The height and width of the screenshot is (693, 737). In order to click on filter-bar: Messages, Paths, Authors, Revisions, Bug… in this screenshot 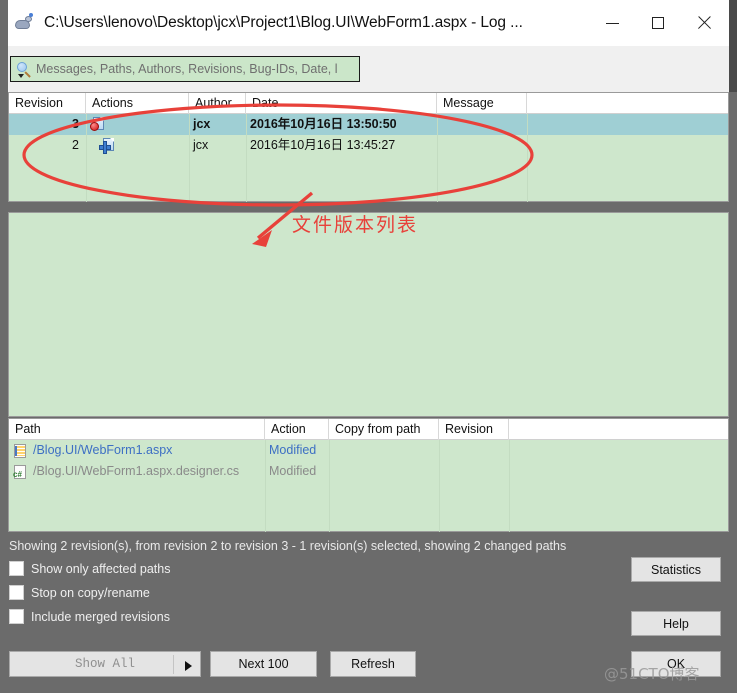, I will do `click(368, 87)`.